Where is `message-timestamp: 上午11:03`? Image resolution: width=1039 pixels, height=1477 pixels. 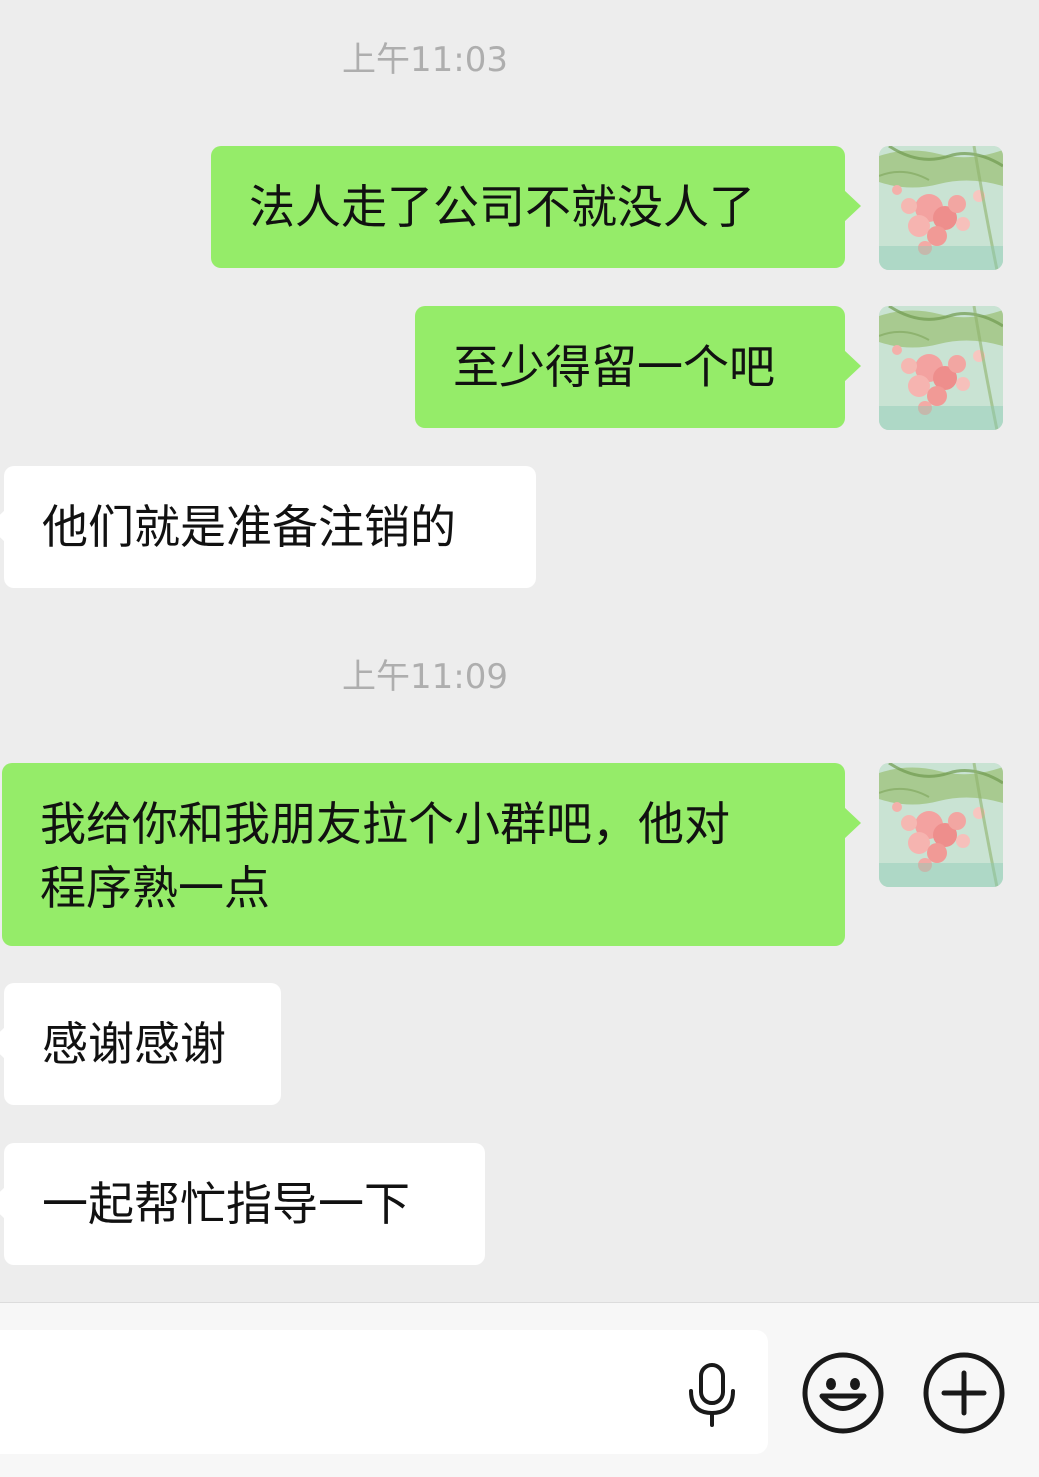 message-timestamp: 上午11:03 is located at coordinates (425, 60).